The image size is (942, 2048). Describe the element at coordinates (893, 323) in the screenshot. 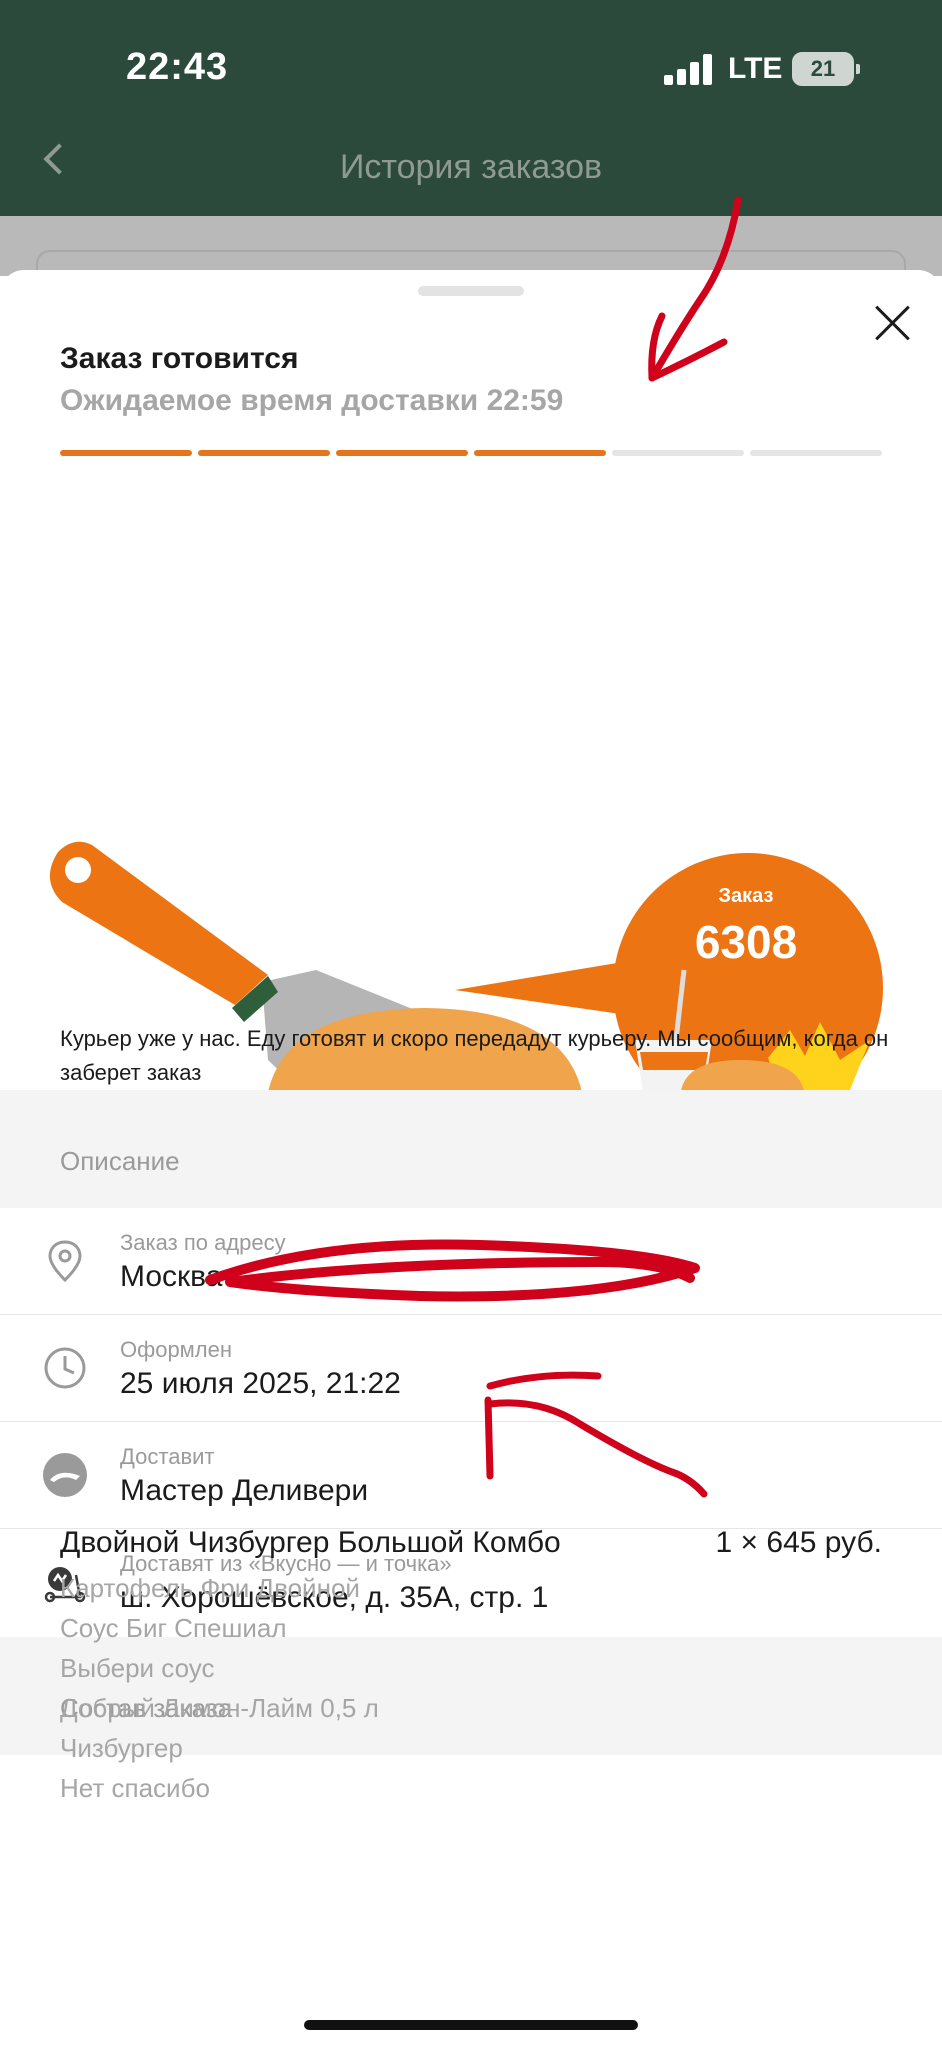

I see `close-icon` at that location.